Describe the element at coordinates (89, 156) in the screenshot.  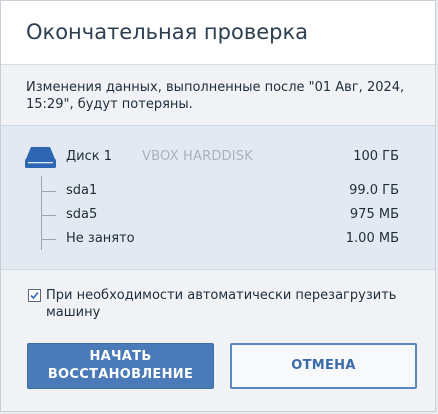
I see `disk-name: Диск 1` at that location.